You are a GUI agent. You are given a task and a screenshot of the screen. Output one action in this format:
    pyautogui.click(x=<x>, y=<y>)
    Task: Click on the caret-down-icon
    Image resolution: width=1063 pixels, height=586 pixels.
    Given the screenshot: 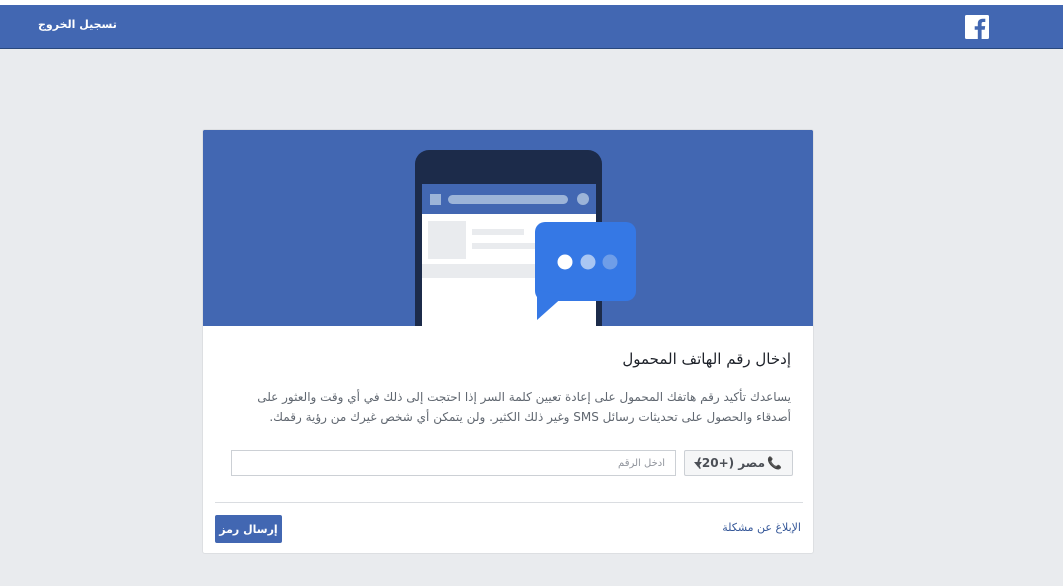 What is the action you would take?
    pyautogui.click(x=698, y=464)
    